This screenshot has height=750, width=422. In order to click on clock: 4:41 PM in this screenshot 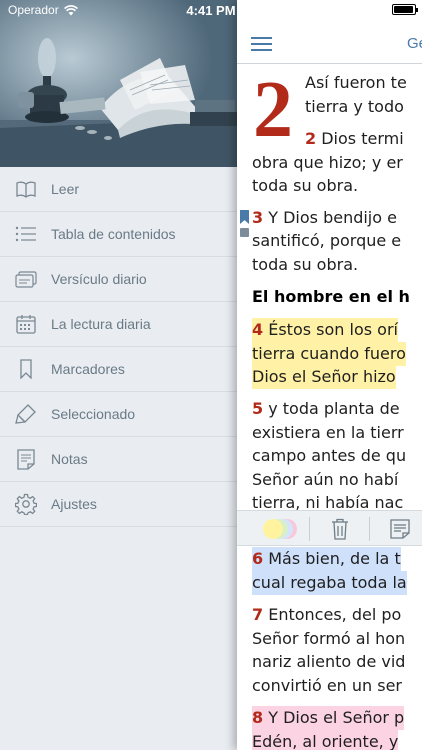, I will do `click(211, 10)`.